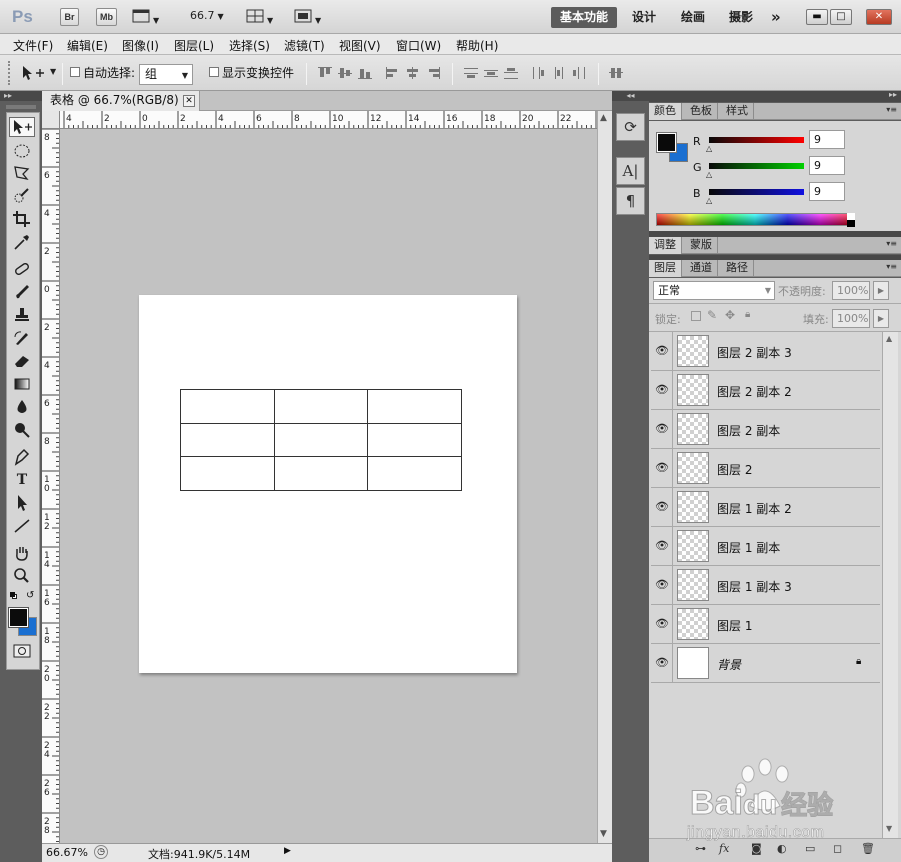 The height and width of the screenshot is (862, 901). Describe the element at coordinates (851, 318) in the screenshot. I see `fill-input: 100%` at that location.